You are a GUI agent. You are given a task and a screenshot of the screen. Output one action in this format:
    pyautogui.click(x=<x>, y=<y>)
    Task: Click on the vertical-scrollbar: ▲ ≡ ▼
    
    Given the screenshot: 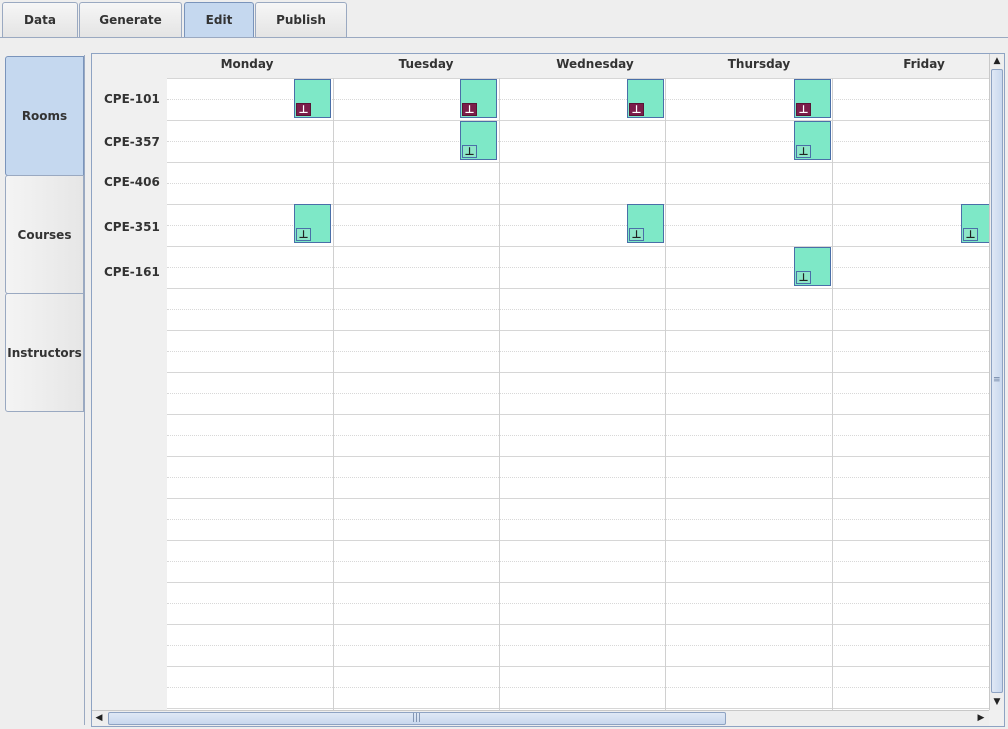 What is the action you would take?
    pyautogui.click(x=996, y=382)
    